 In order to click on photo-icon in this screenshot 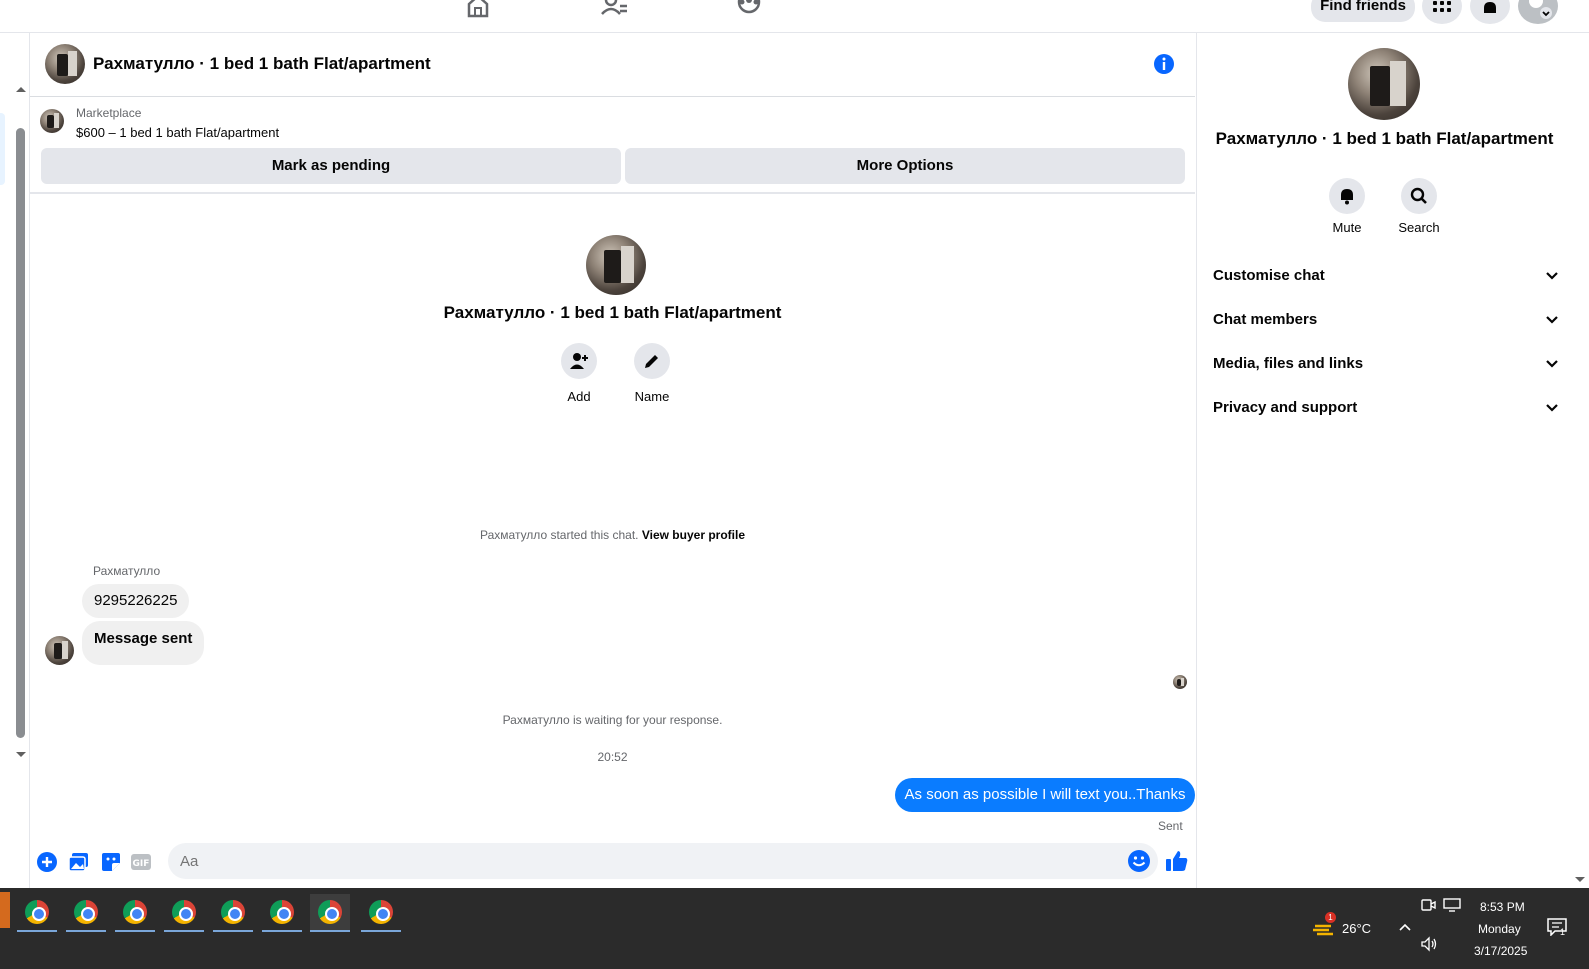, I will do `click(79, 862)`.